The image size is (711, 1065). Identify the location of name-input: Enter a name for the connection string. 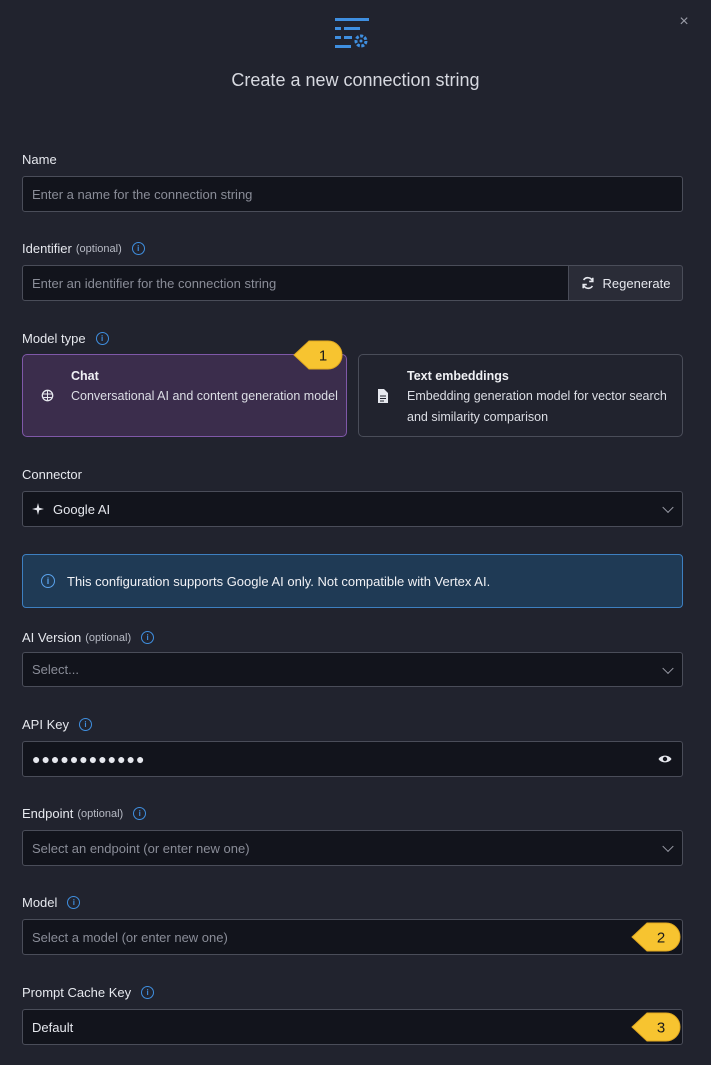
(352, 194).